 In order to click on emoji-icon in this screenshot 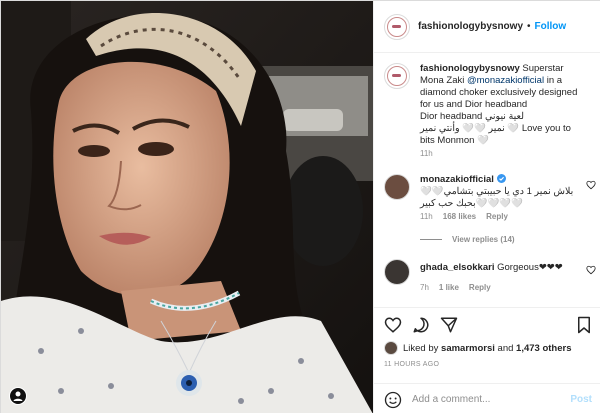, I will do `click(393, 400)`.